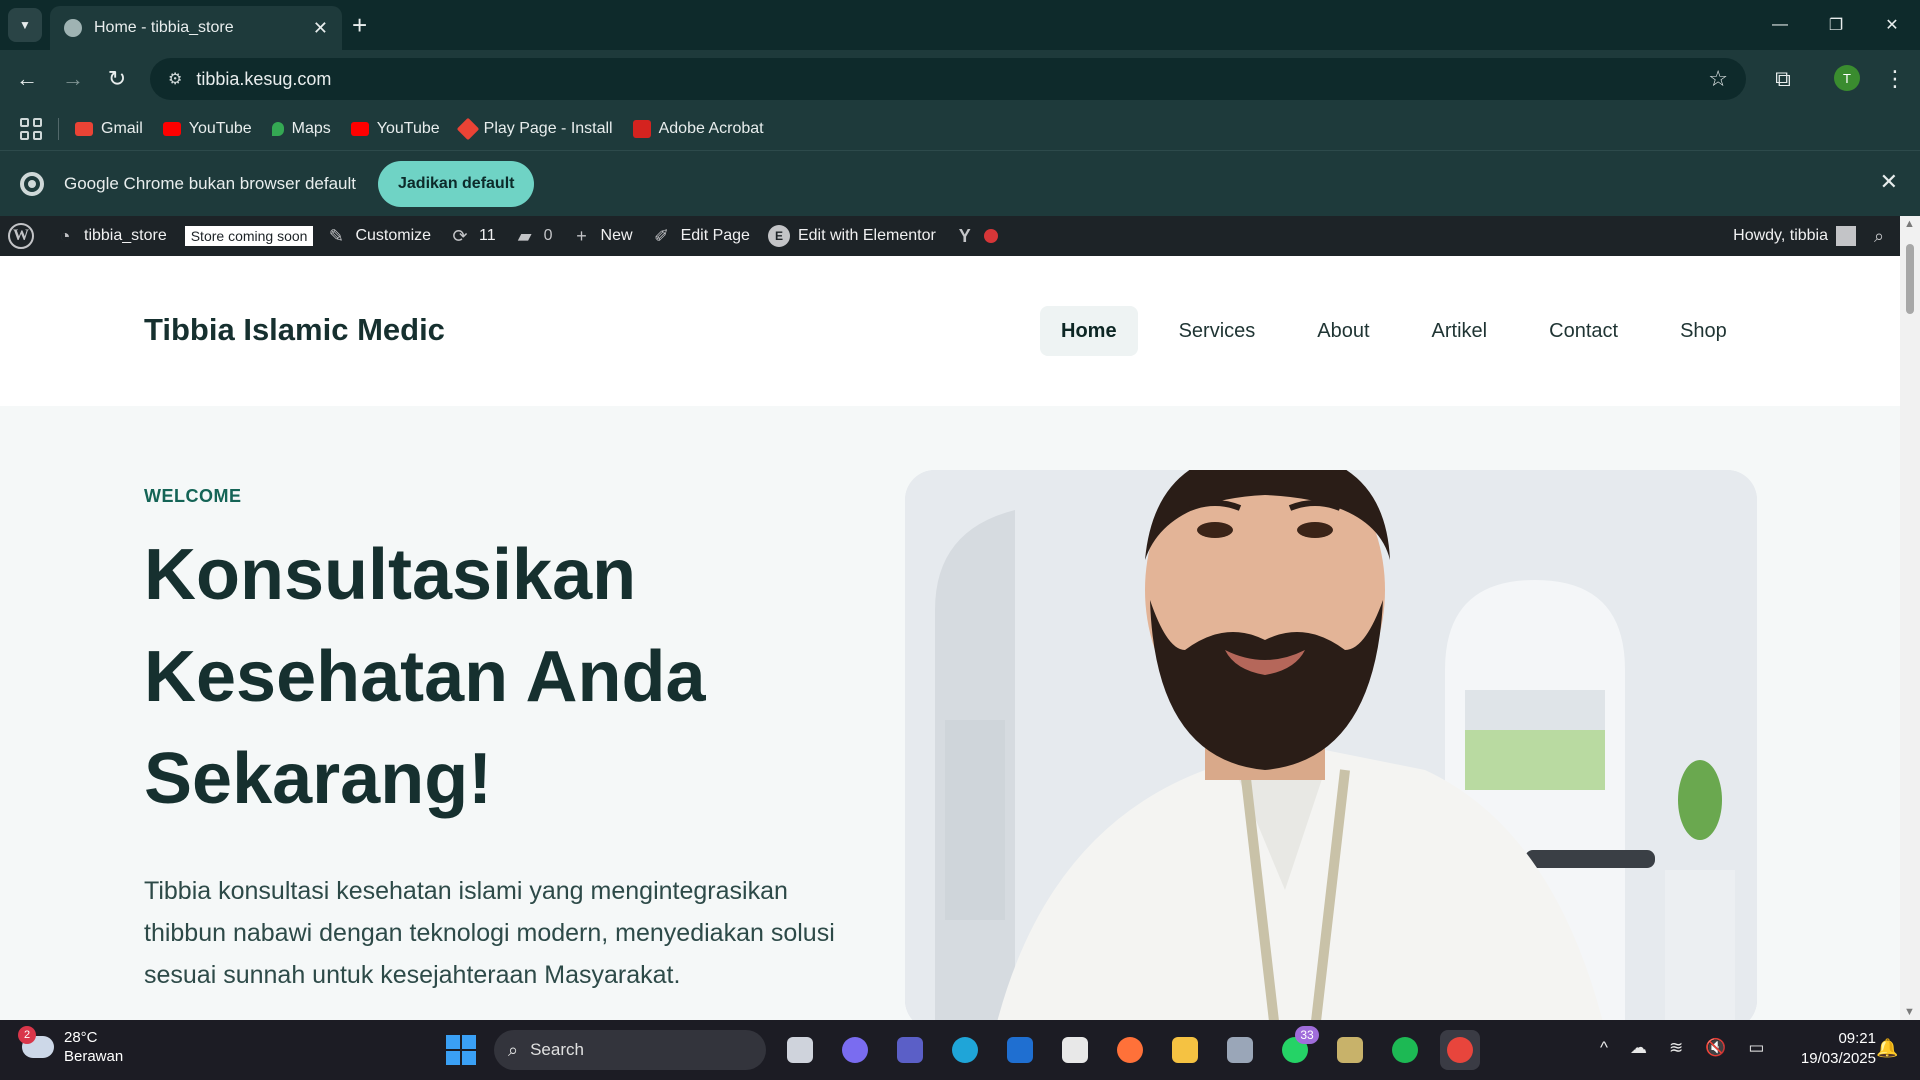 The image size is (1920, 1080). What do you see at coordinates (700, 236) in the screenshot?
I see `edit-page-link: ✐ Edit Page` at bounding box center [700, 236].